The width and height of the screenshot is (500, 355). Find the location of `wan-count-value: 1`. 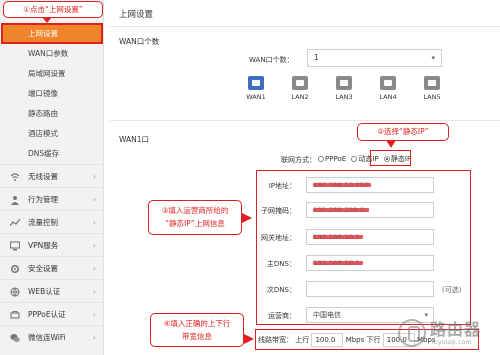

wan-count-value: 1 is located at coordinates (316, 57).